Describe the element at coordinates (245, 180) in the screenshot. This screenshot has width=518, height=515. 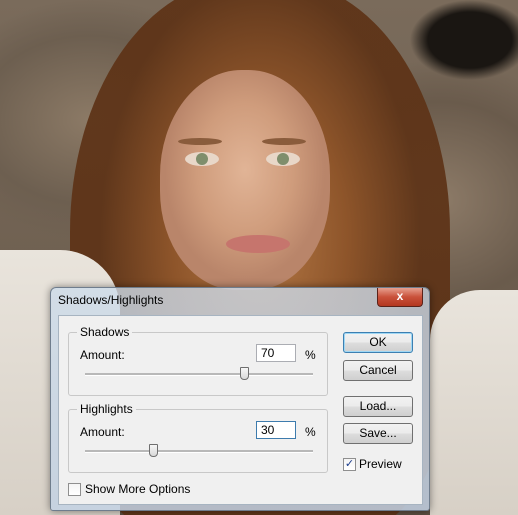
I see `photo-face` at that location.